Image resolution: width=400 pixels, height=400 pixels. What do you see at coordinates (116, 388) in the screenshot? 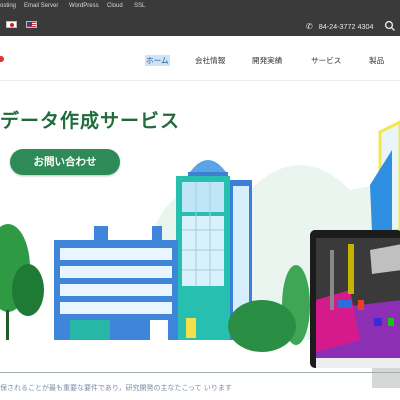
I see `intro-text: 保されることが最も重要な要件であり，研究開発の主なたこって いります` at bounding box center [116, 388].